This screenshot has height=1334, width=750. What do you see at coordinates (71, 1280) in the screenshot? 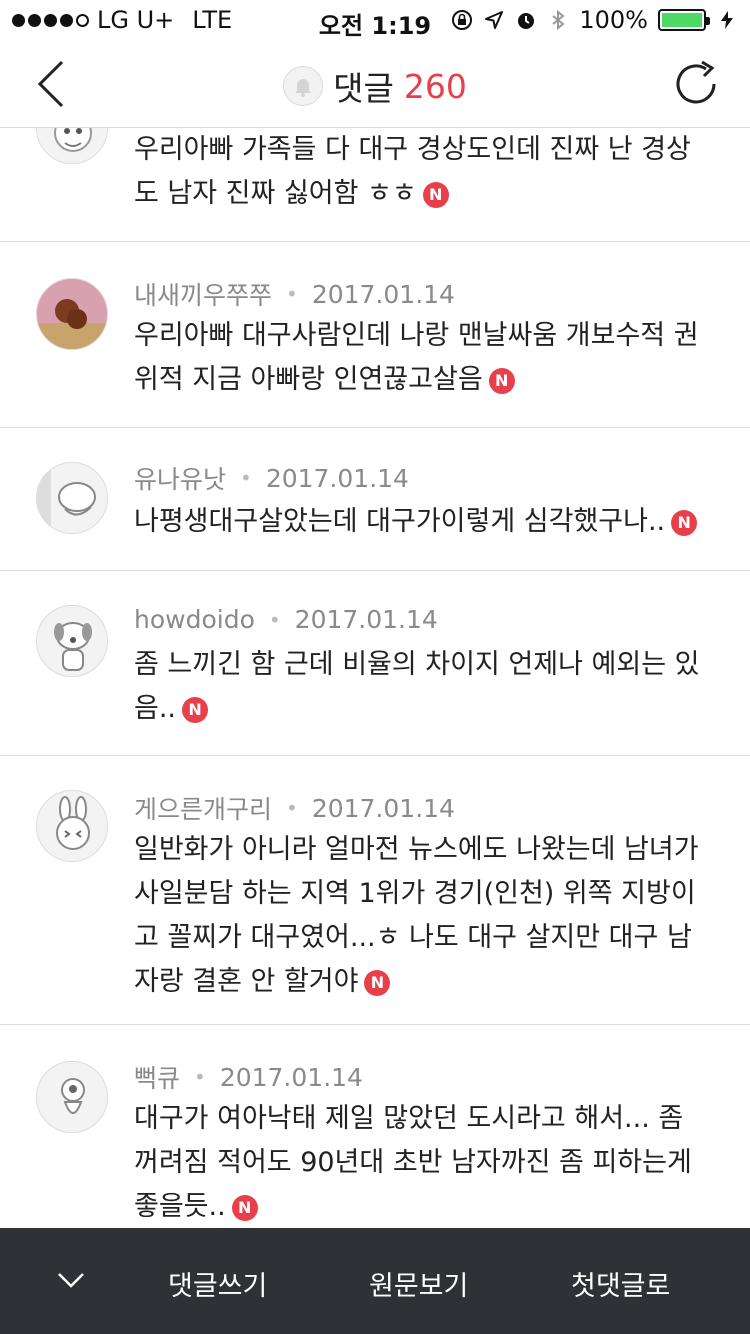
I see `chevron-down-icon` at bounding box center [71, 1280].